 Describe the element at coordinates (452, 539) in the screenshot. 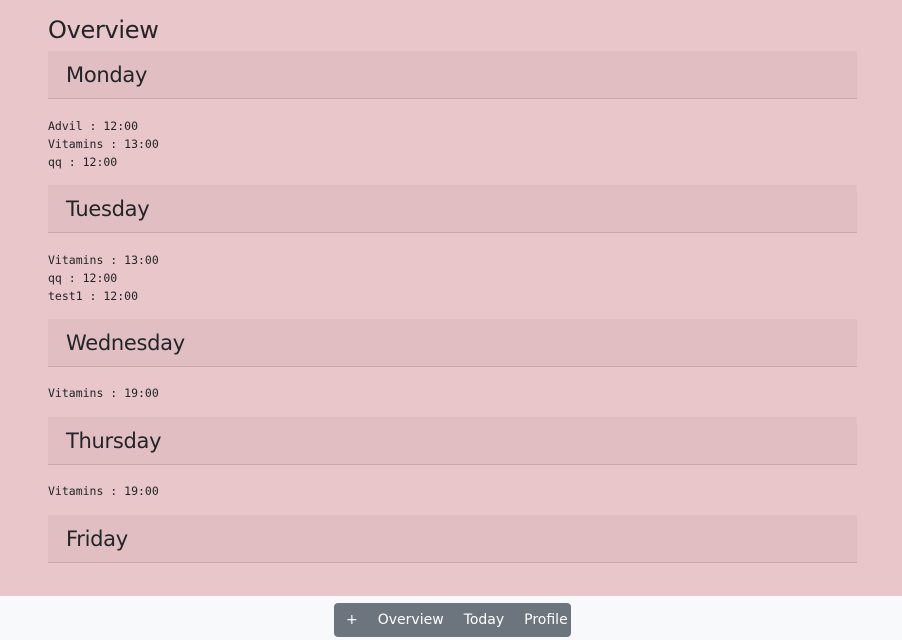

I see `day-header-friday: Friday` at that location.